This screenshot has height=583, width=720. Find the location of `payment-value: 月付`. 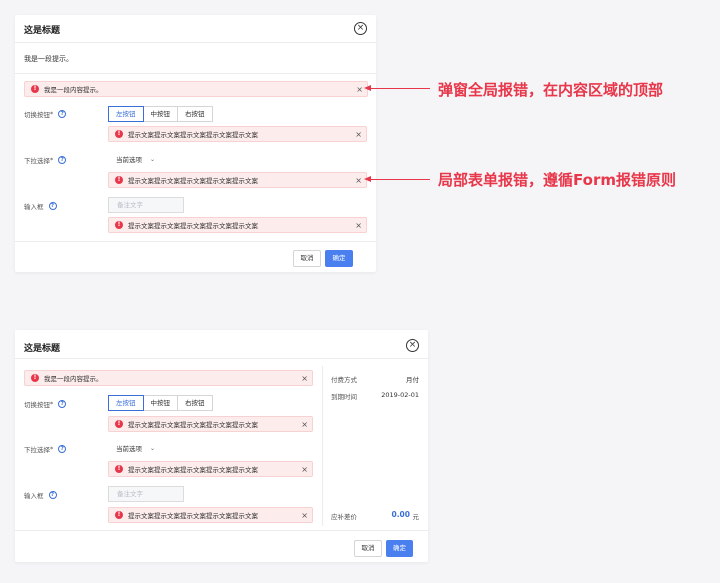

payment-value: 月付 is located at coordinates (412, 380).